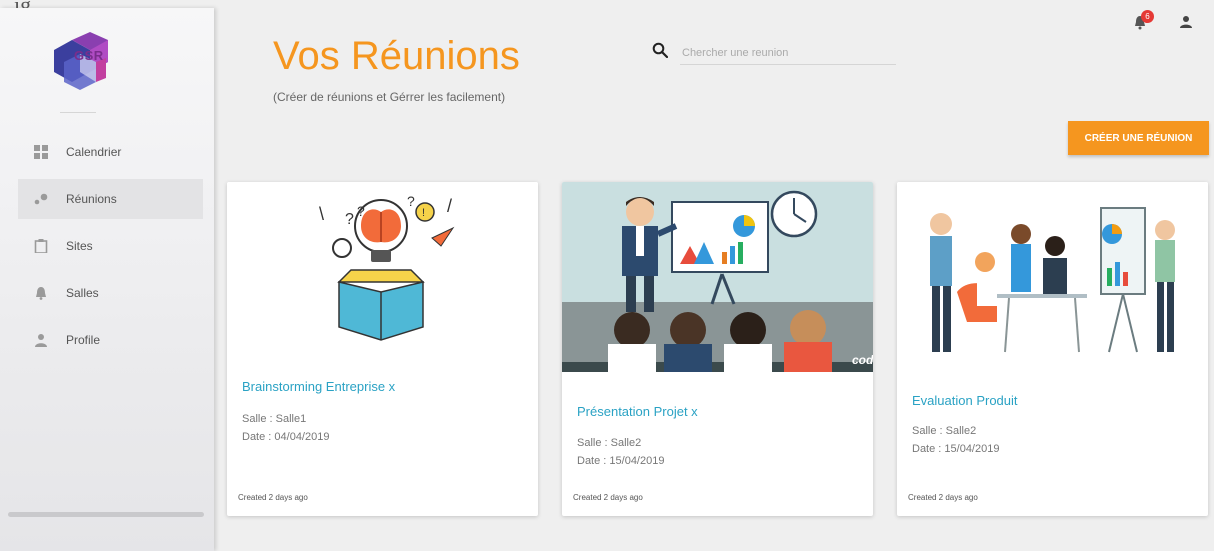 This screenshot has height=551, width=1214. I want to click on logo-divider, so click(78, 112).